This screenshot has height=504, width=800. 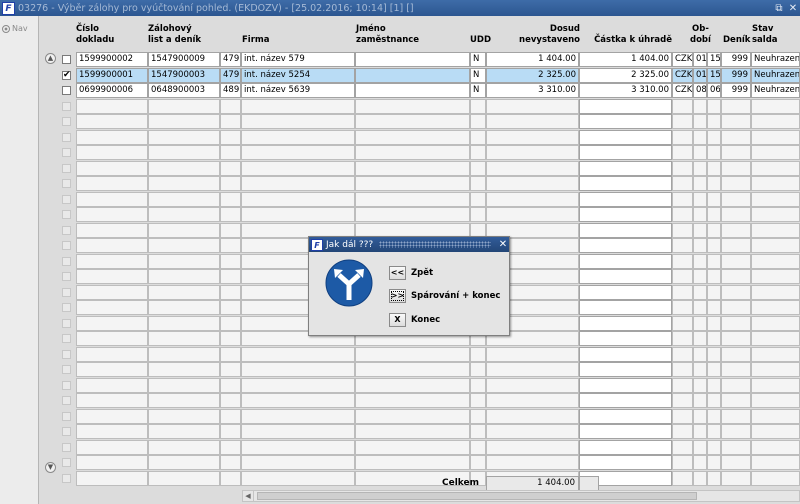 I want to click on scroll-down-icon: ▼, so click(x=50, y=467).